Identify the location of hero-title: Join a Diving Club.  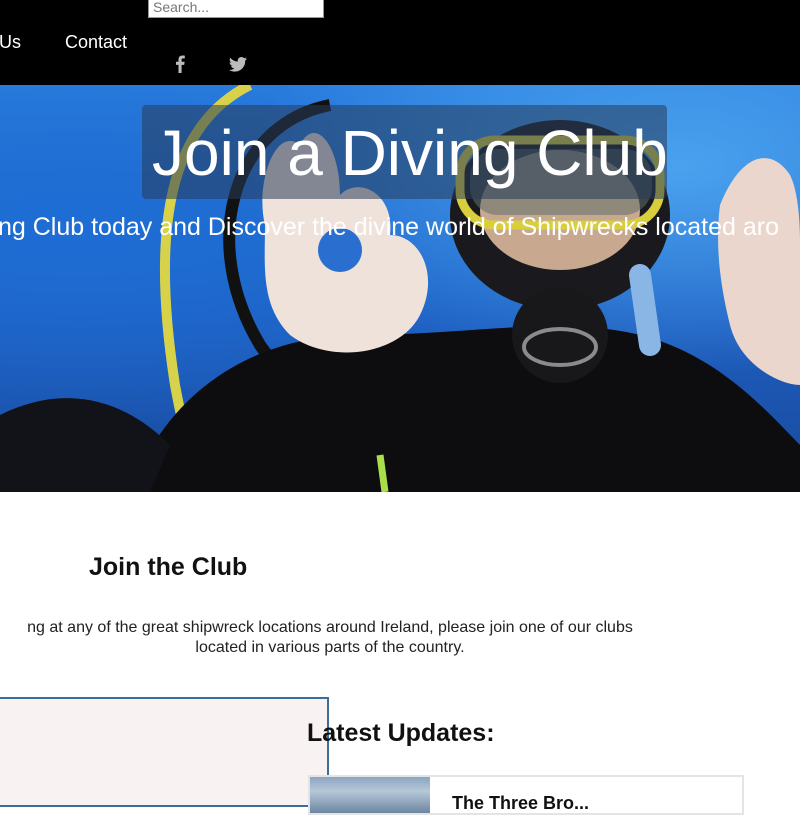
(410, 153).